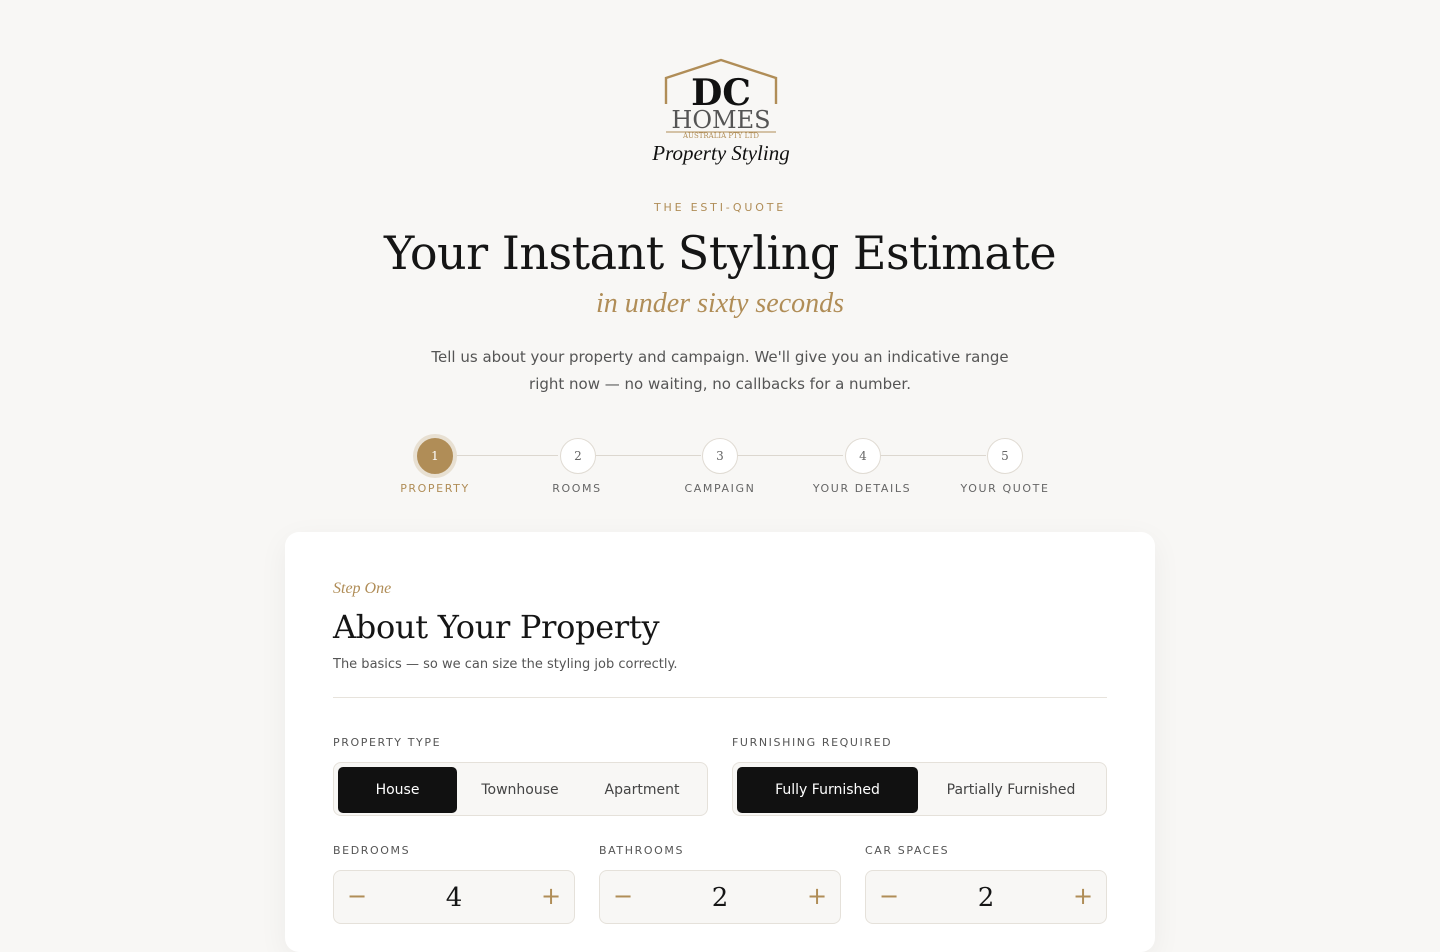 The image size is (1440, 952). I want to click on page-title: Your Instant Styling Estimate, so click(720, 253).